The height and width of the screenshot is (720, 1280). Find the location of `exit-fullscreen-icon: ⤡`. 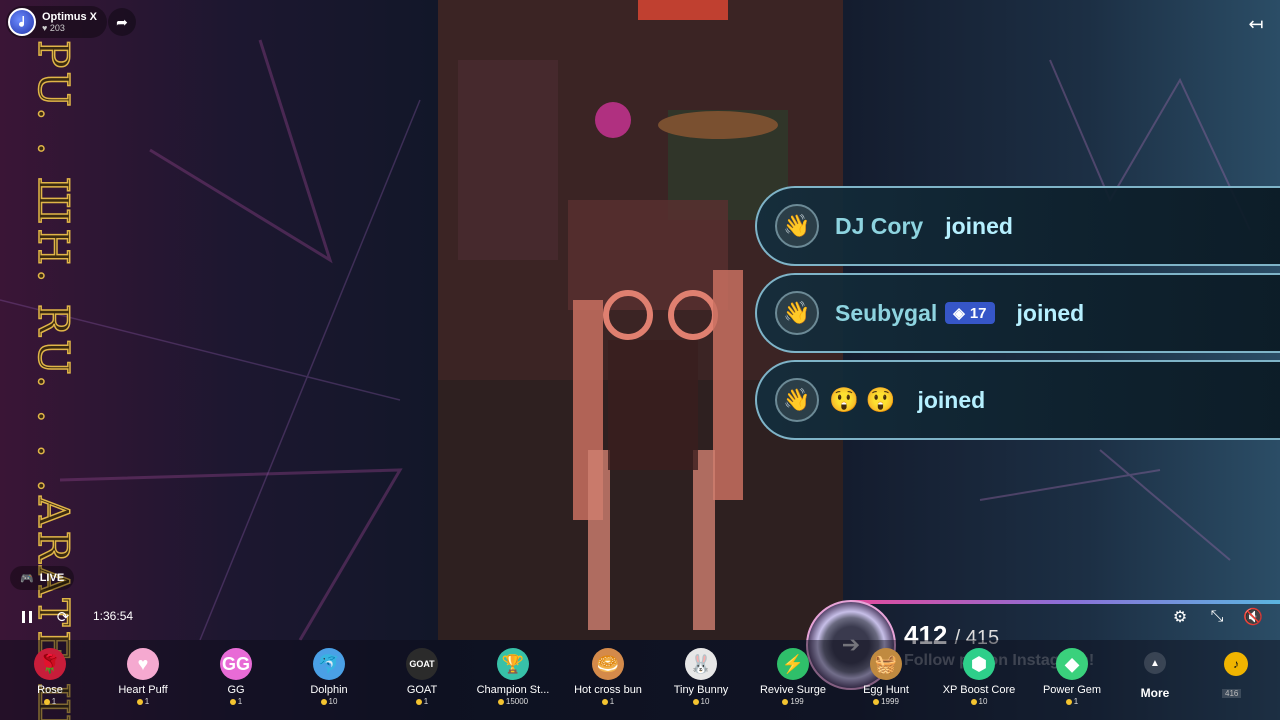

exit-fullscreen-icon: ⤡ is located at coordinates (1217, 616).